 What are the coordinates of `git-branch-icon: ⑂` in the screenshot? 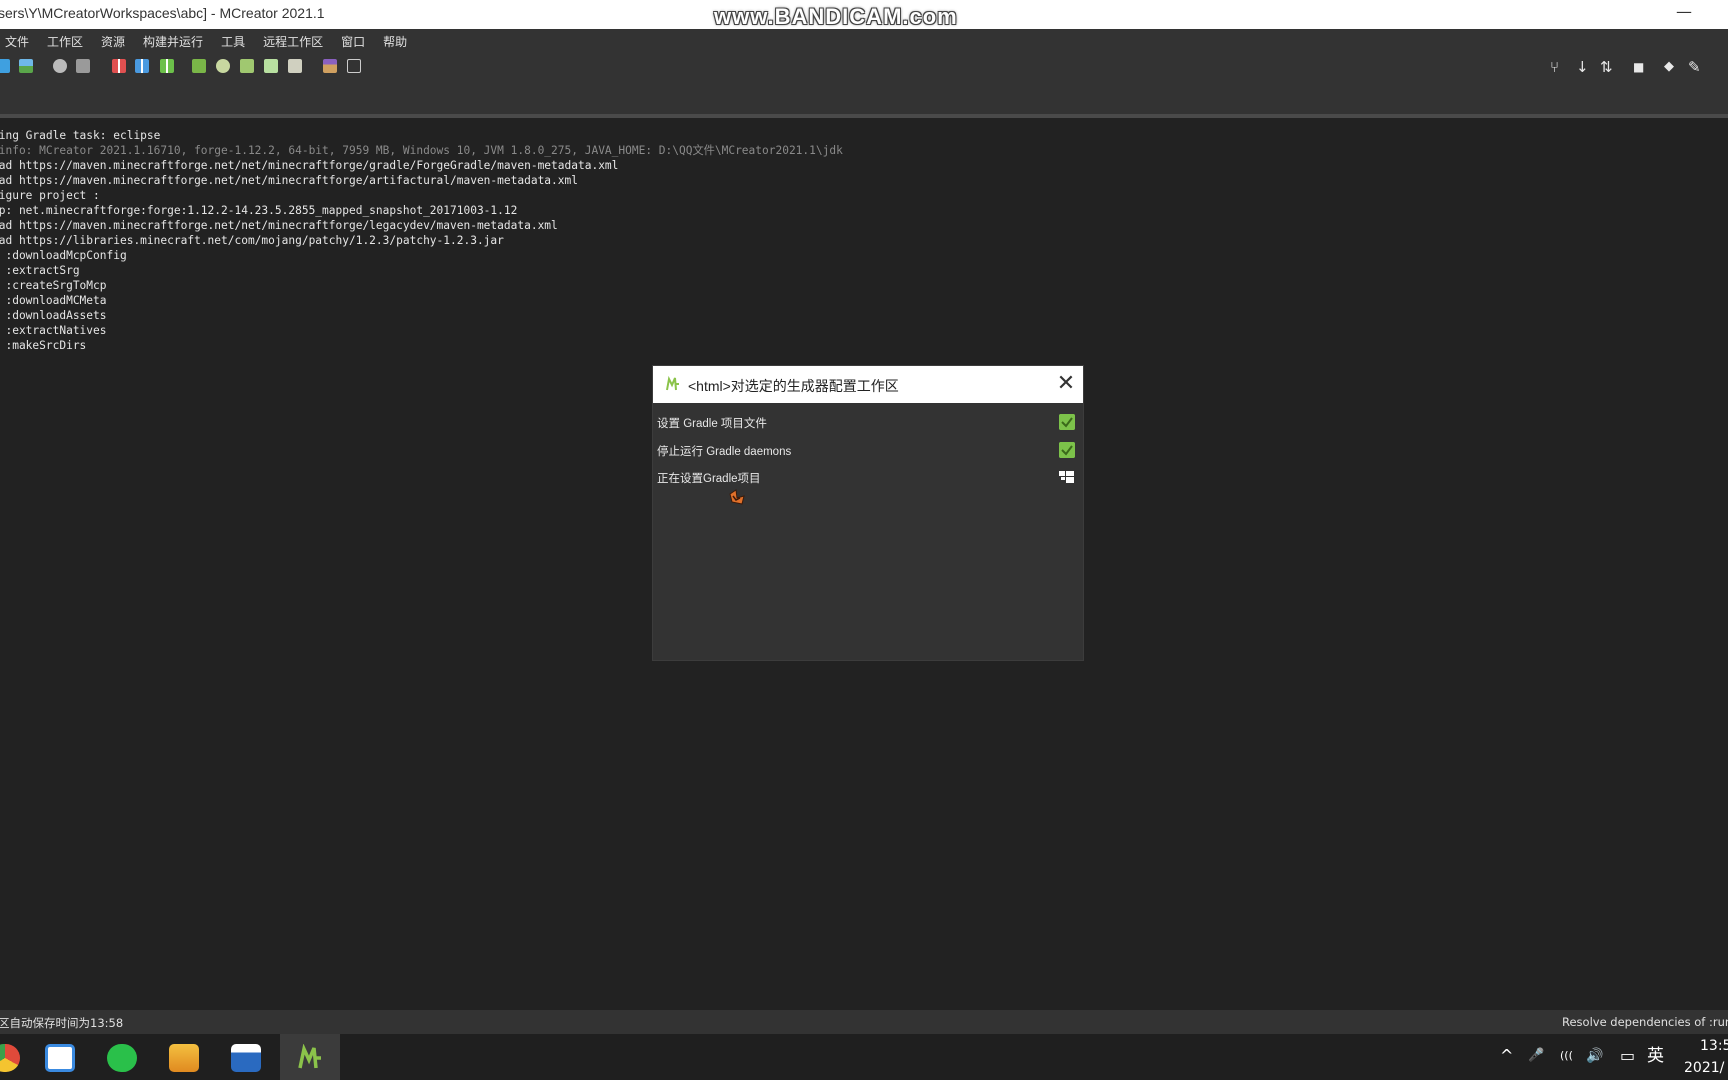 It's located at (1554, 67).